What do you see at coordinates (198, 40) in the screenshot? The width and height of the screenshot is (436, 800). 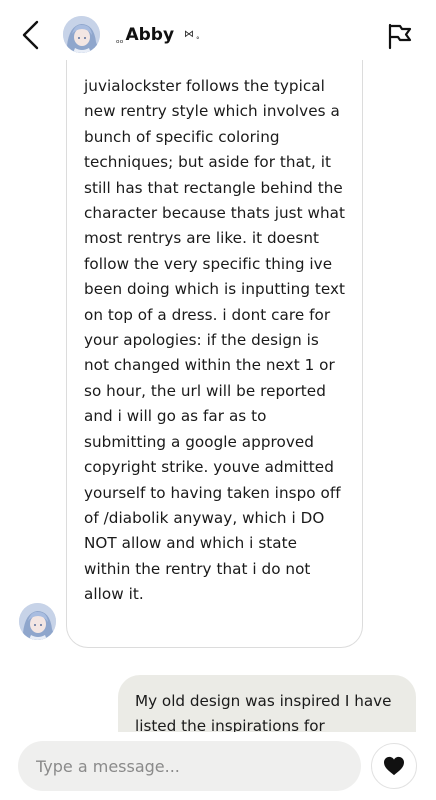 I see `ring-decoration: °` at bounding box center [198, 40].